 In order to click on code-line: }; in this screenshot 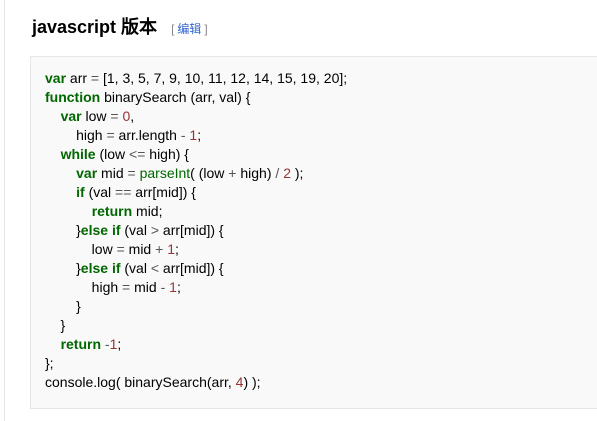, I will do `click(196, 363)`.